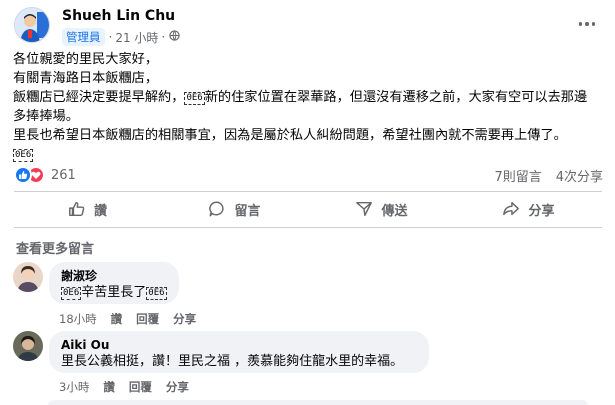  I want to click on comment-bubble: 謝淑珍 0E6 辛苦里長了 0E6, so click(114, 283).